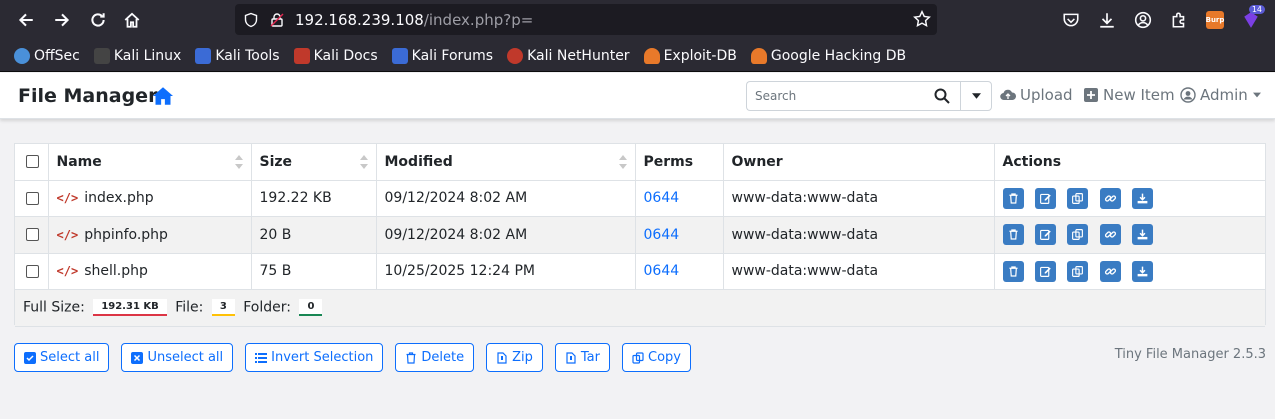 This screenshot has width=1275, height=419. I want to click on app-header: File Manager Upload New Item Admin, so click(637, 96).